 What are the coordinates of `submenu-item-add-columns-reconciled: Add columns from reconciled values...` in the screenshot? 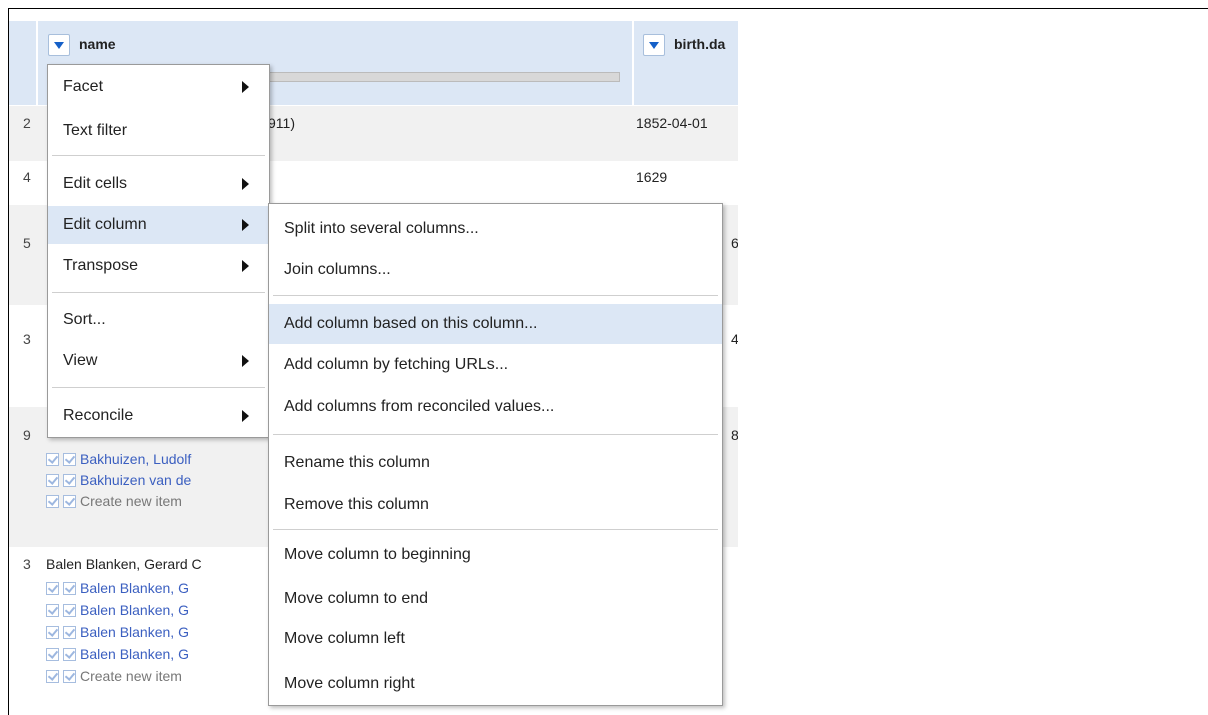 It's located at (495, 407).